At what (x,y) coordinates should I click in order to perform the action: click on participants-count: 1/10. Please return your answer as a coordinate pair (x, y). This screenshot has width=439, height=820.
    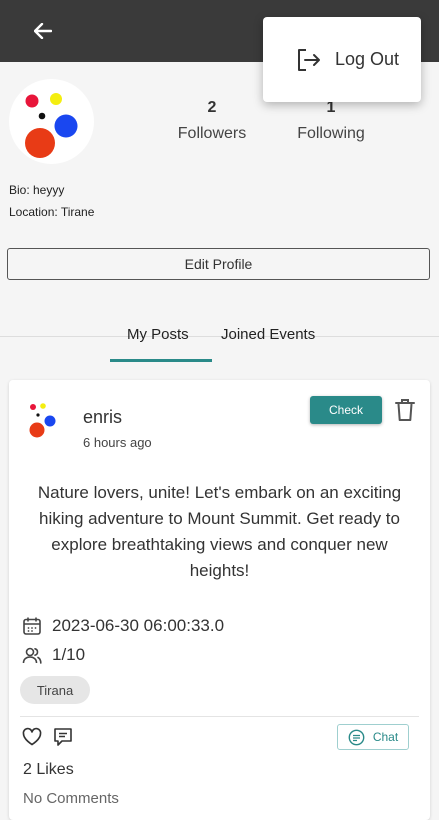
    Looking at the image, I should click on (69, 654).